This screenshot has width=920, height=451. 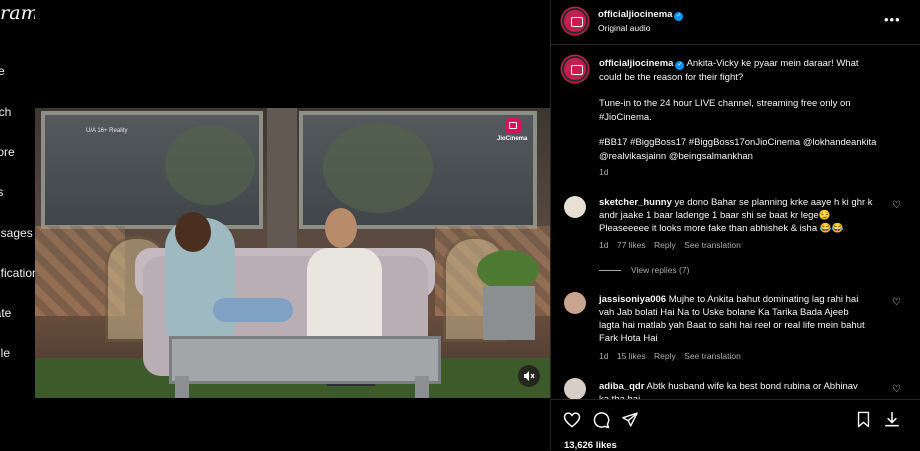 I want to click on author-username: officialjiocinema, so click(x=635, y=14).